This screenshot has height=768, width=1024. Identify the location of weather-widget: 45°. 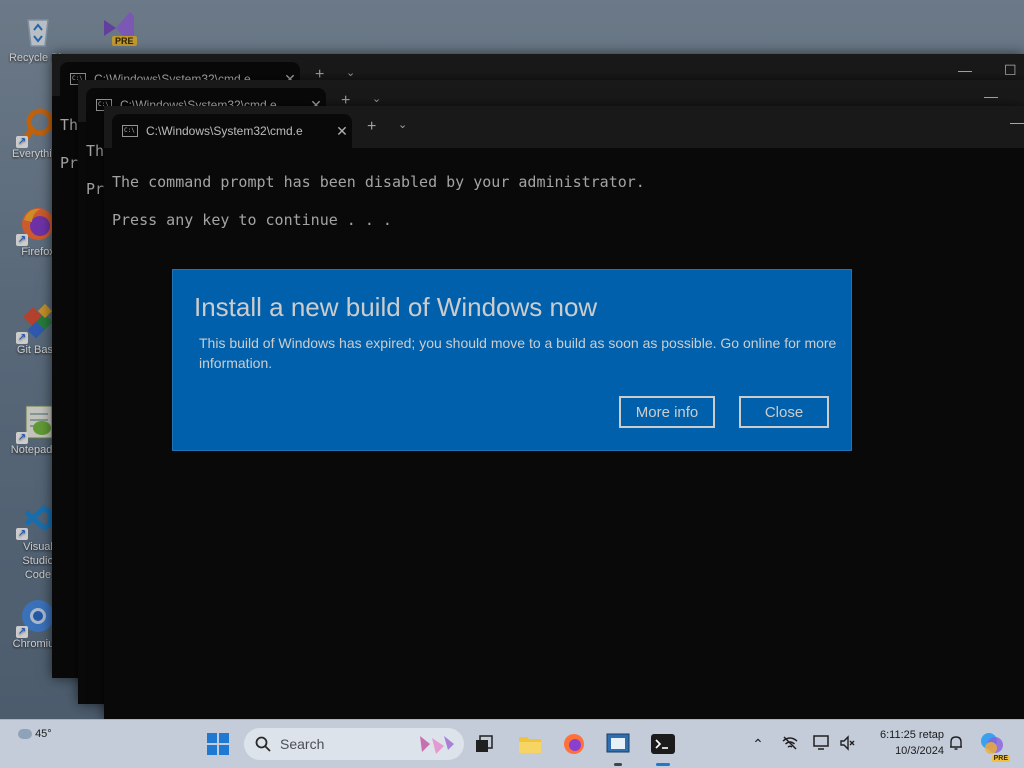
(35, 734).